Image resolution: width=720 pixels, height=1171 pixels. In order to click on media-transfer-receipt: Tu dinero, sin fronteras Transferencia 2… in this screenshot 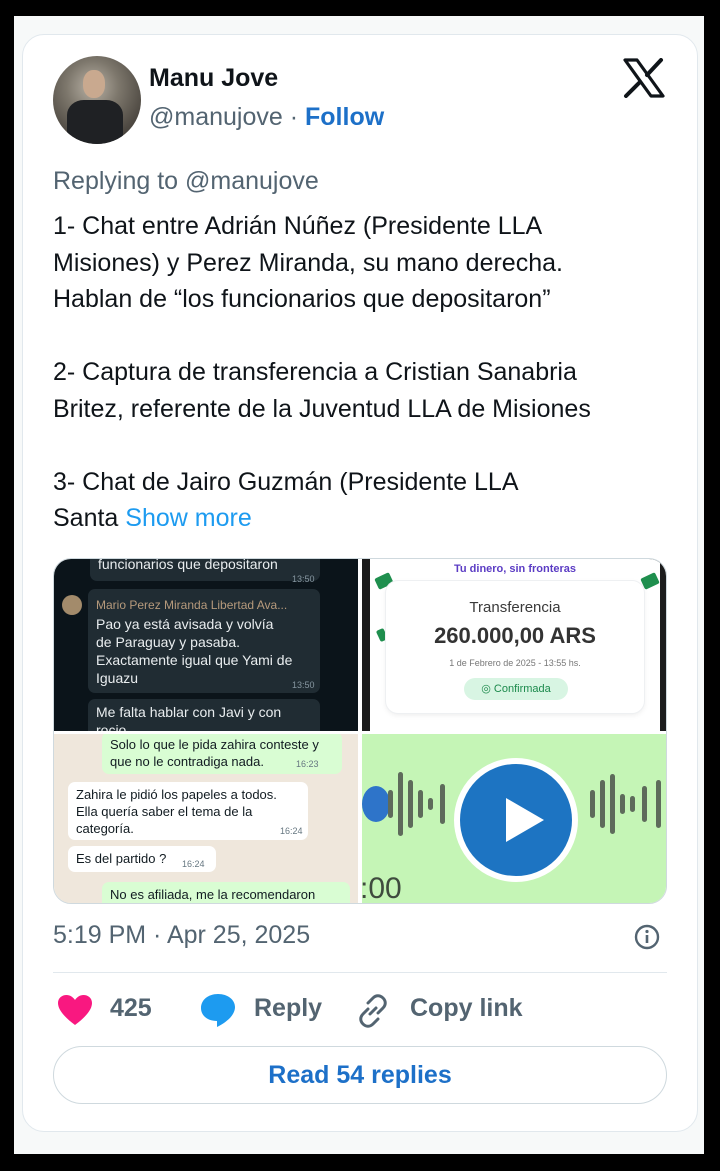, I will do `click(514, 645)`.